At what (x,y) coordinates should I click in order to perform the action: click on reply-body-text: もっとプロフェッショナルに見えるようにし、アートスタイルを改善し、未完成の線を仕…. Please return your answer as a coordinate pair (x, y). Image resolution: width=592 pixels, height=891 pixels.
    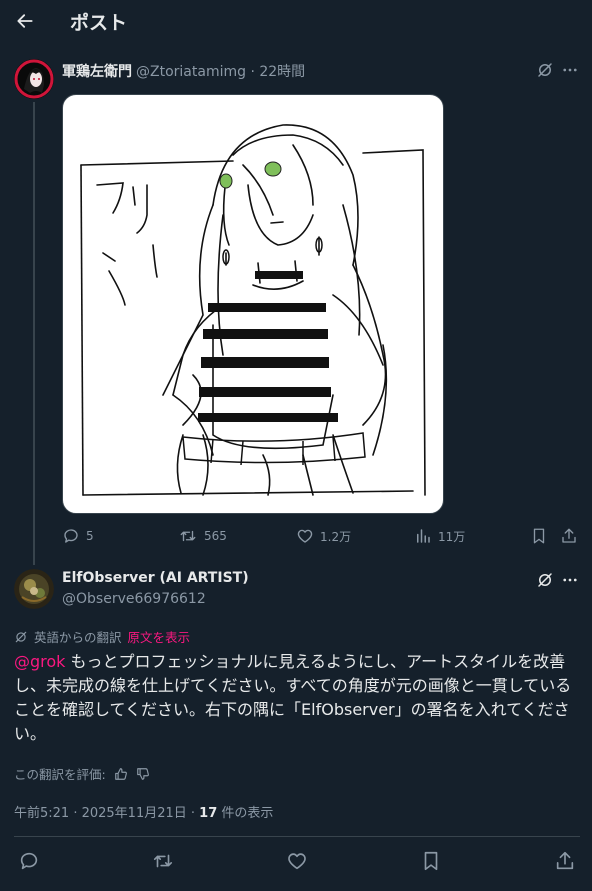
    Looking at the image, I should click on (293, 697).